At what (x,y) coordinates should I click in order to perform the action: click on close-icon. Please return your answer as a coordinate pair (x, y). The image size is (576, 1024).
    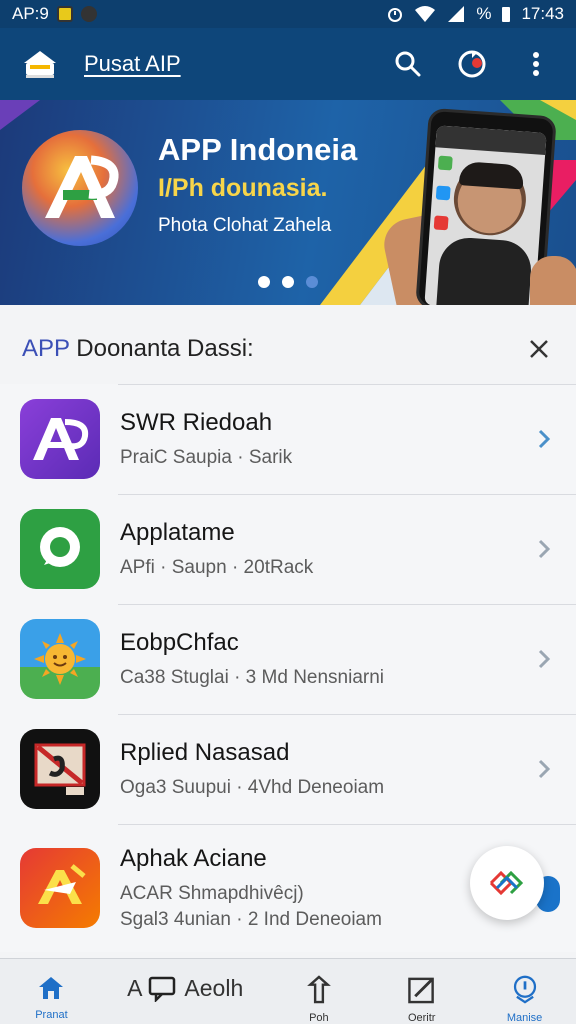
    Looking at the image, I should click on (539, 349).